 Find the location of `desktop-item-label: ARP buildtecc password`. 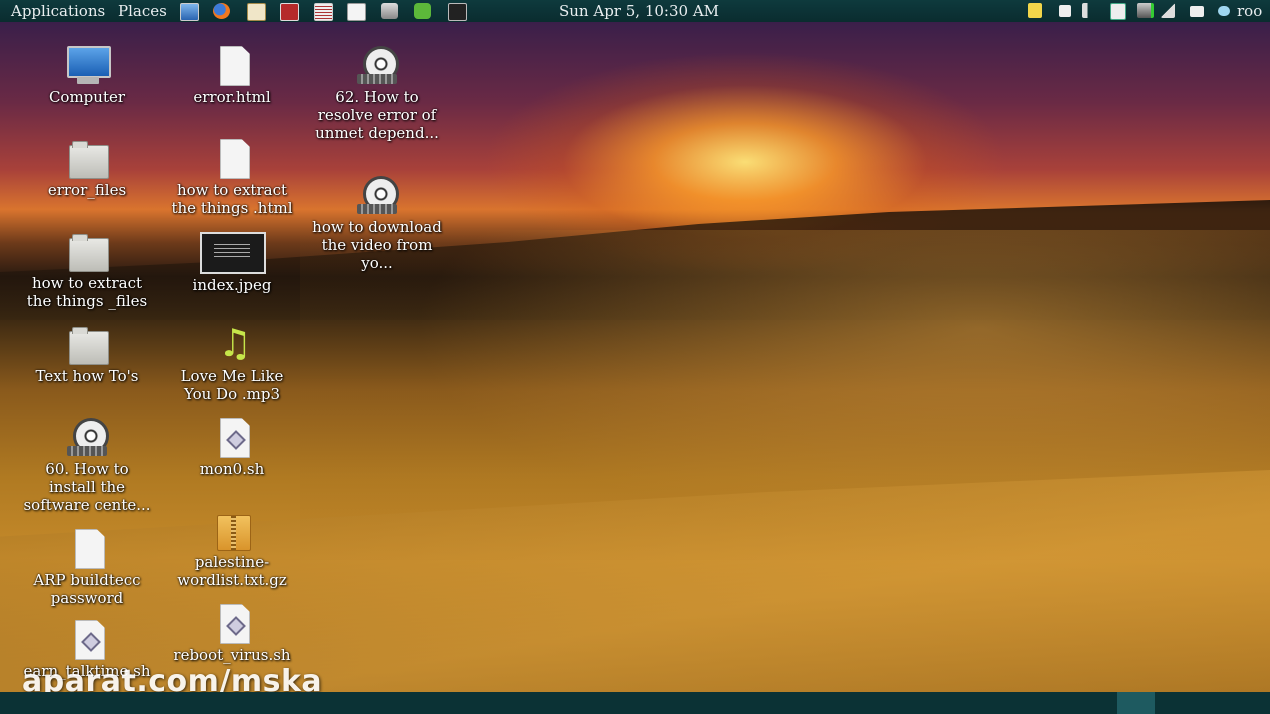

desktop-item-label: ARP buildtecc password is located at coordinates (87, 589).